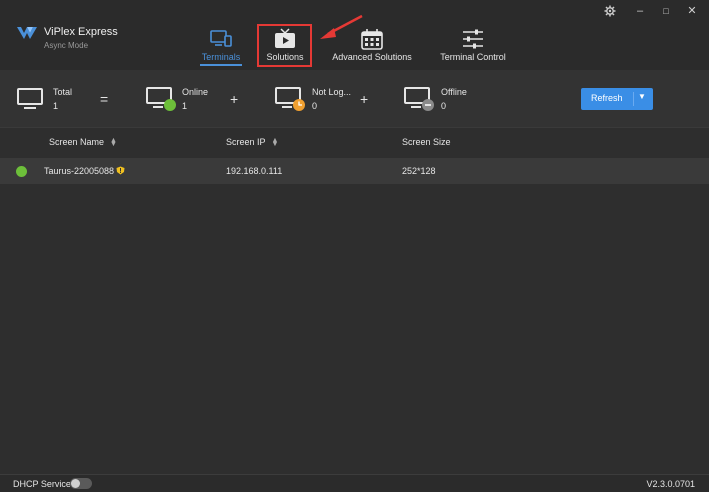 The image size is (709, 492). I want to click on table-row: Taurus-22005088 192.168.0.111 252*128, so click(354, 171).